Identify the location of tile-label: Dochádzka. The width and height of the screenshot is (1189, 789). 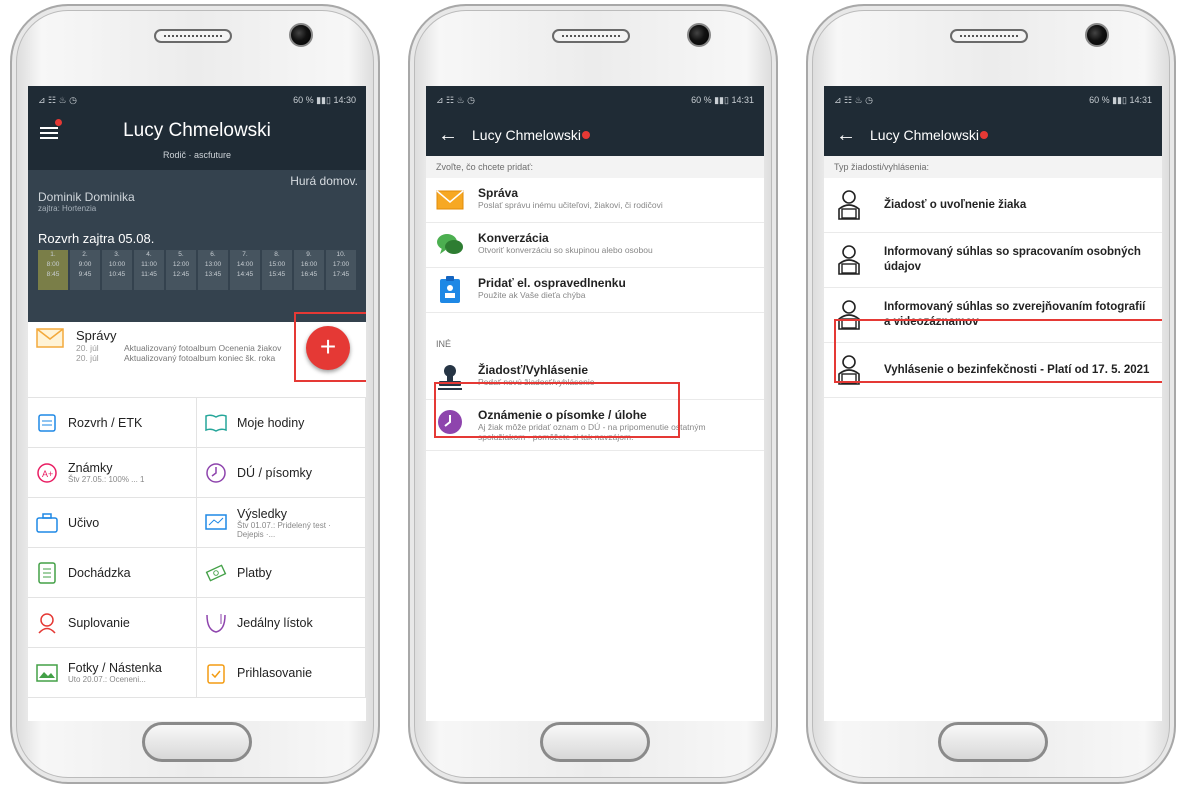
(99, 572).